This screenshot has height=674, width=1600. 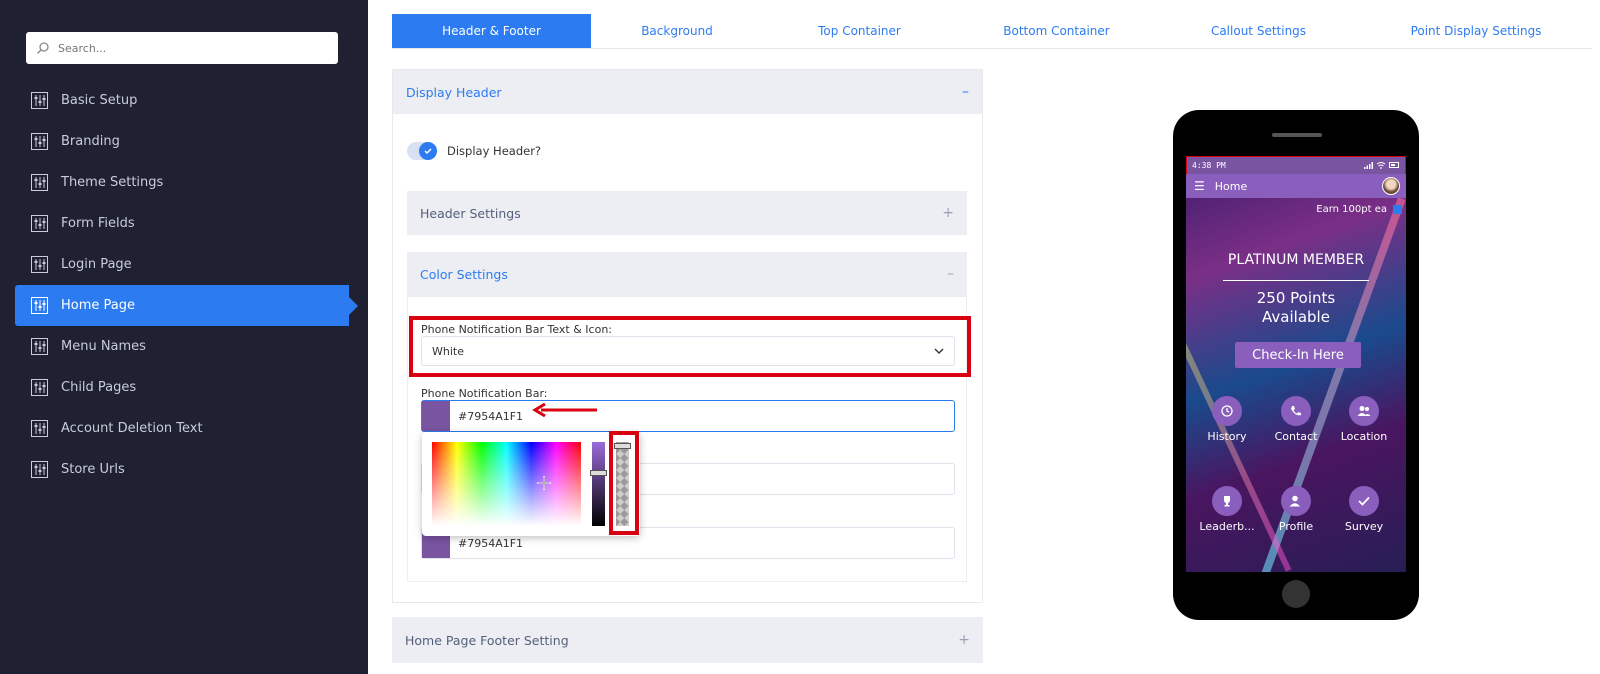 What do you see at coordinates (1351, 209) in the screenshot?
I see `earn-text: Earn 100pt ea` at bounding box center [1351, 209].